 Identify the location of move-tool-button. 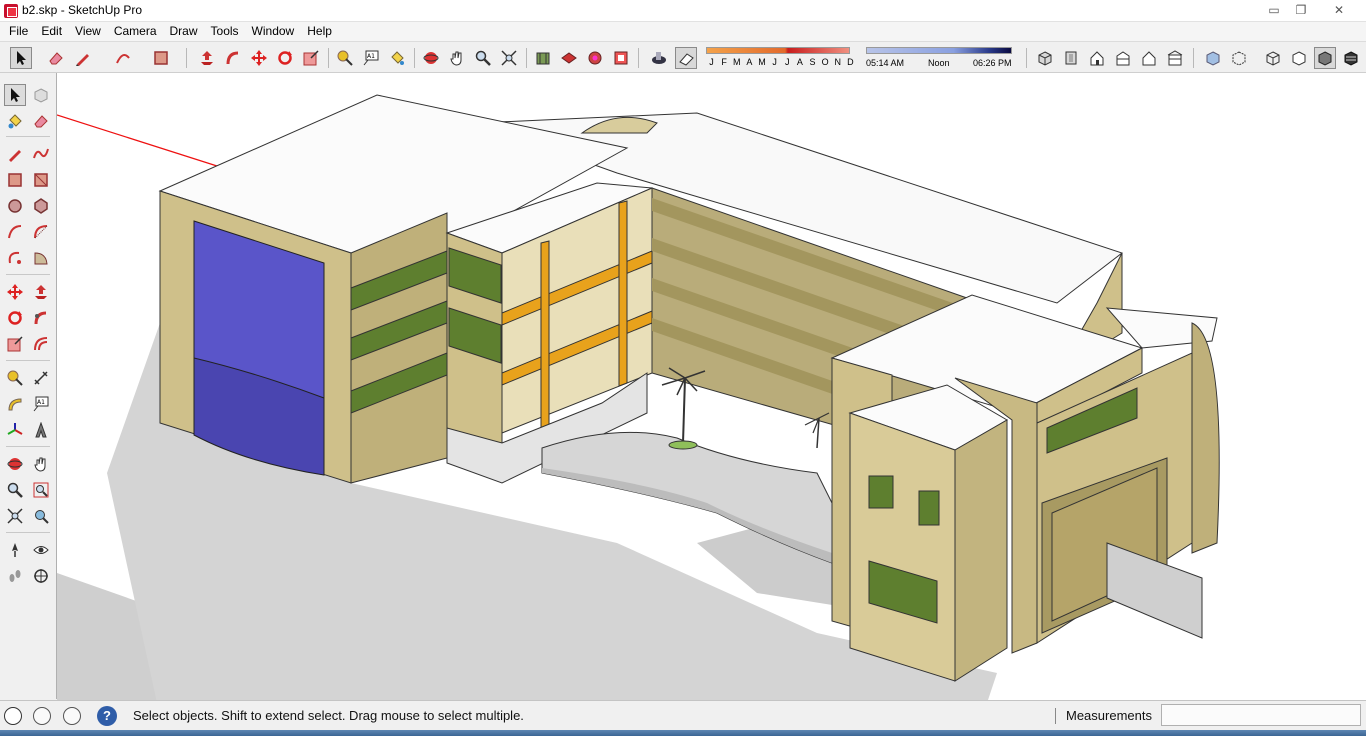
(259, 58).